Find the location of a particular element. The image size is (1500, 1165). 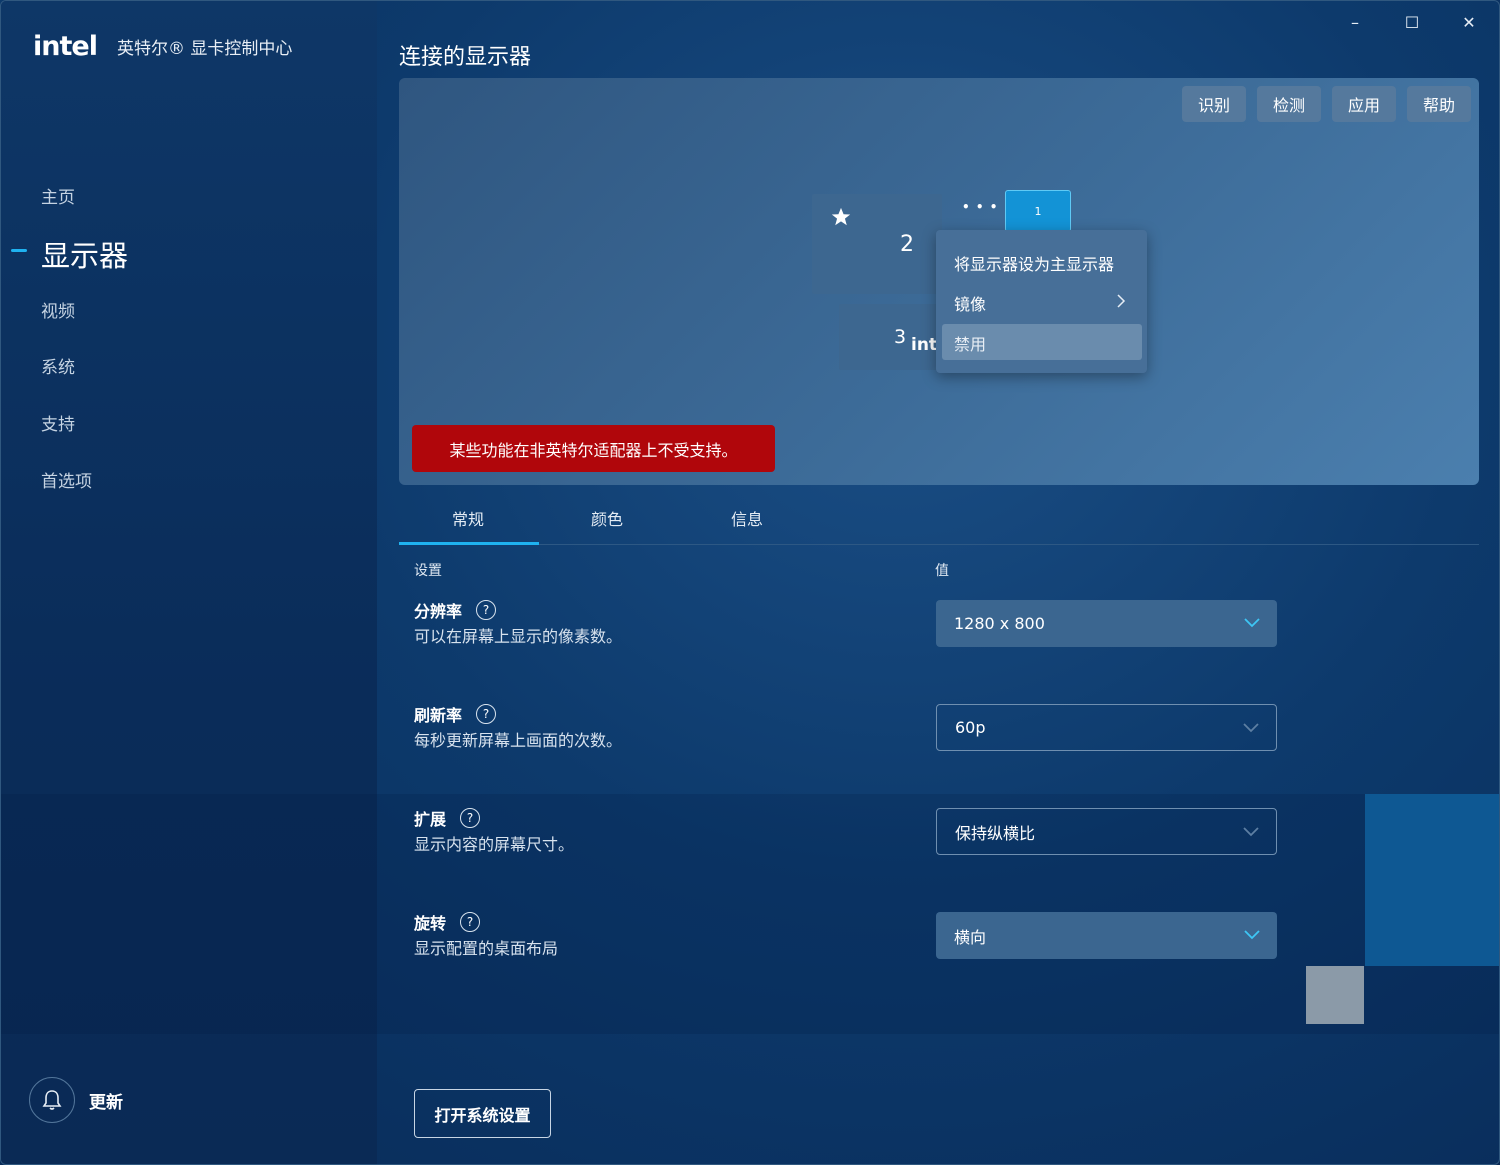

nav-active-indicator is located at coordinates (19, 250).